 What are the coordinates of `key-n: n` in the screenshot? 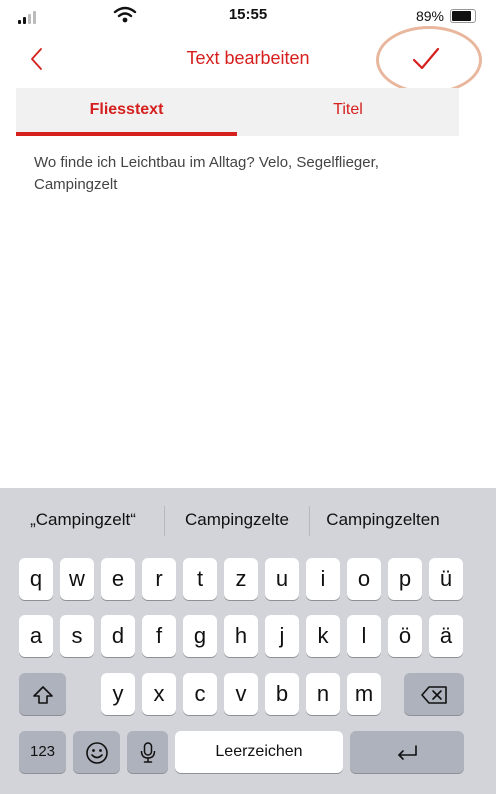 It's located at (323, 694).